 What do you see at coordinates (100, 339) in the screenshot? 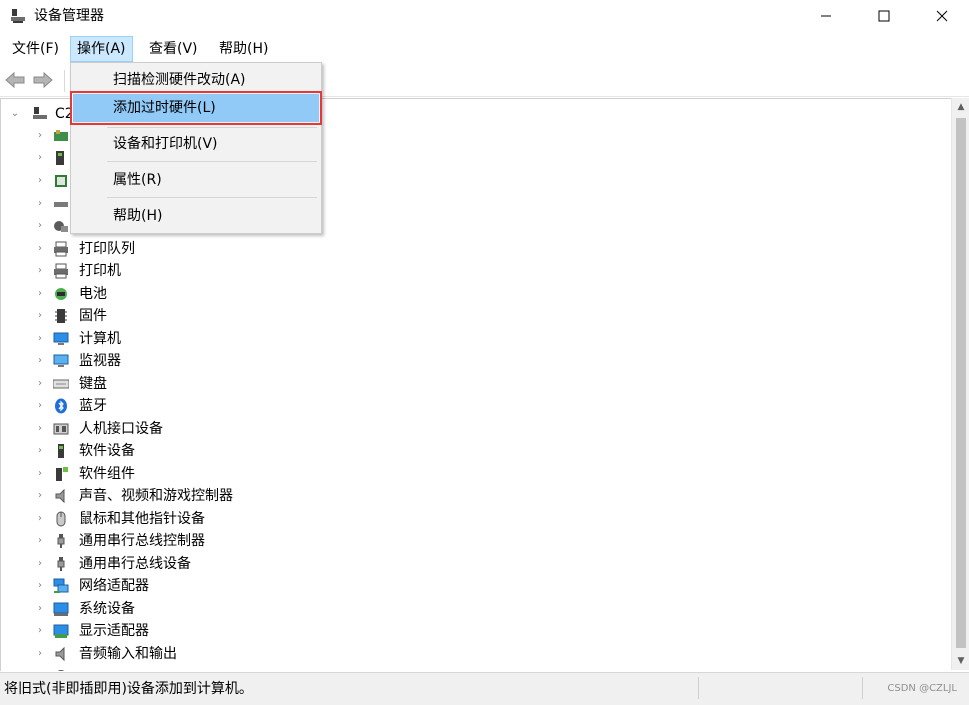
I see `tree-item-label: 计算机` at bounding box center [100, 339].